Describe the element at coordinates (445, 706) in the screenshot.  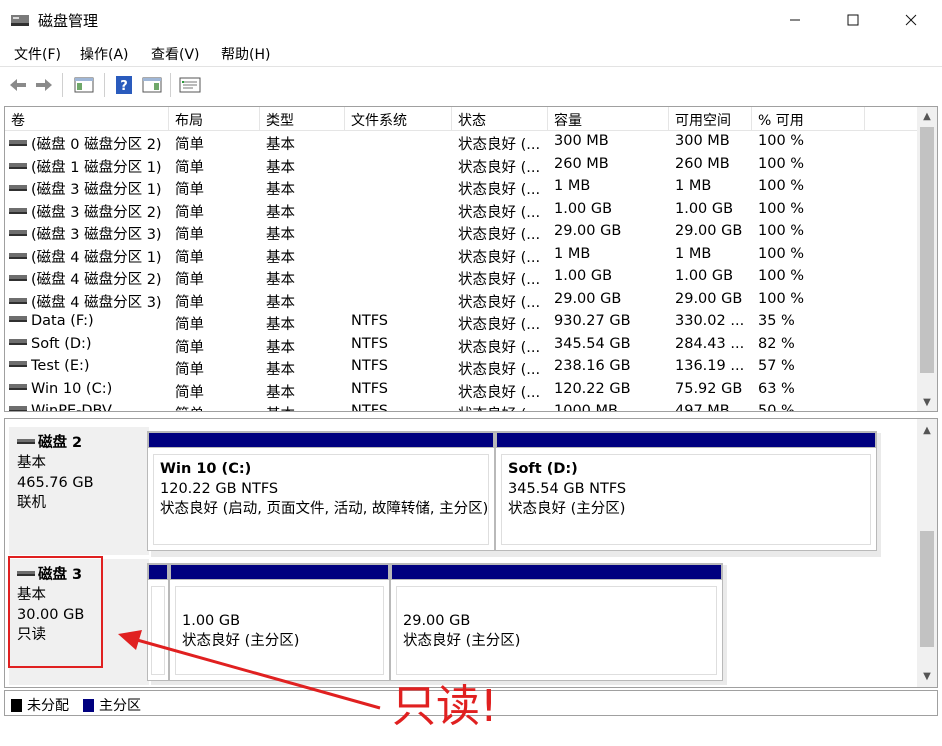
I see `annotation-text: 只读!` at that location.